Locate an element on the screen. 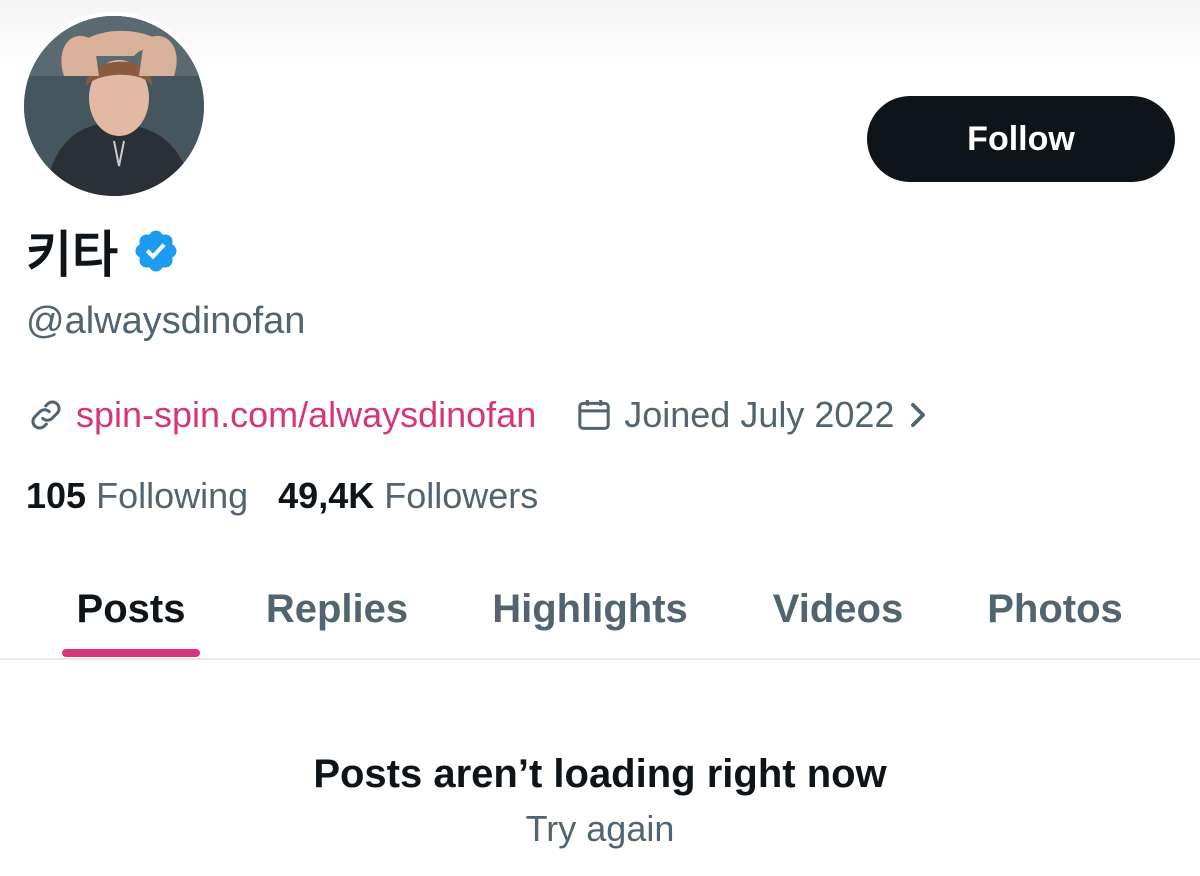  profile-tabs: Posts Replies Highlights Videos Photos is located at coordinates (600, 610).